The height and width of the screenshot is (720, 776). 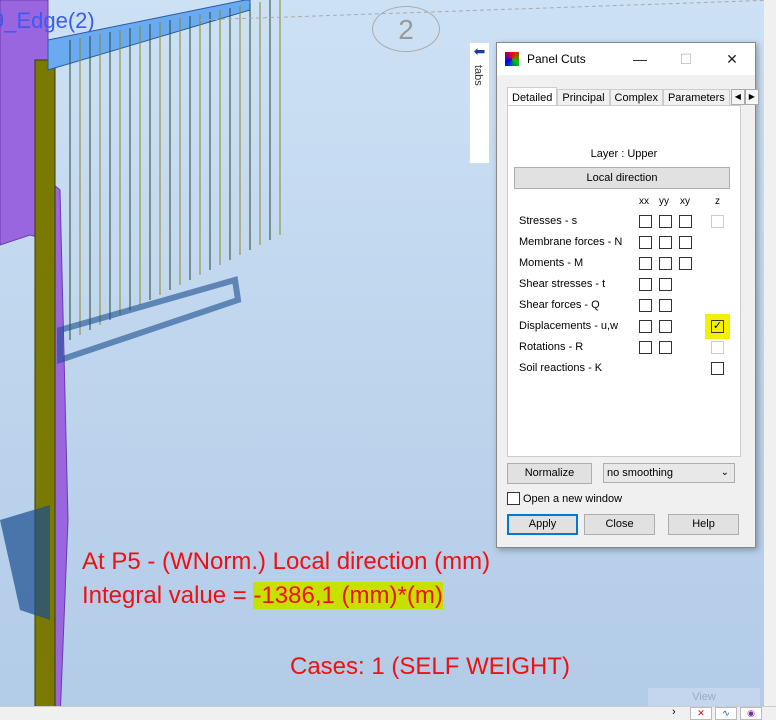 What do you see at coordinates (532, 97) in the screenshot?
I see `tab-detailed: Detailed` at bounding box center [532, 97].